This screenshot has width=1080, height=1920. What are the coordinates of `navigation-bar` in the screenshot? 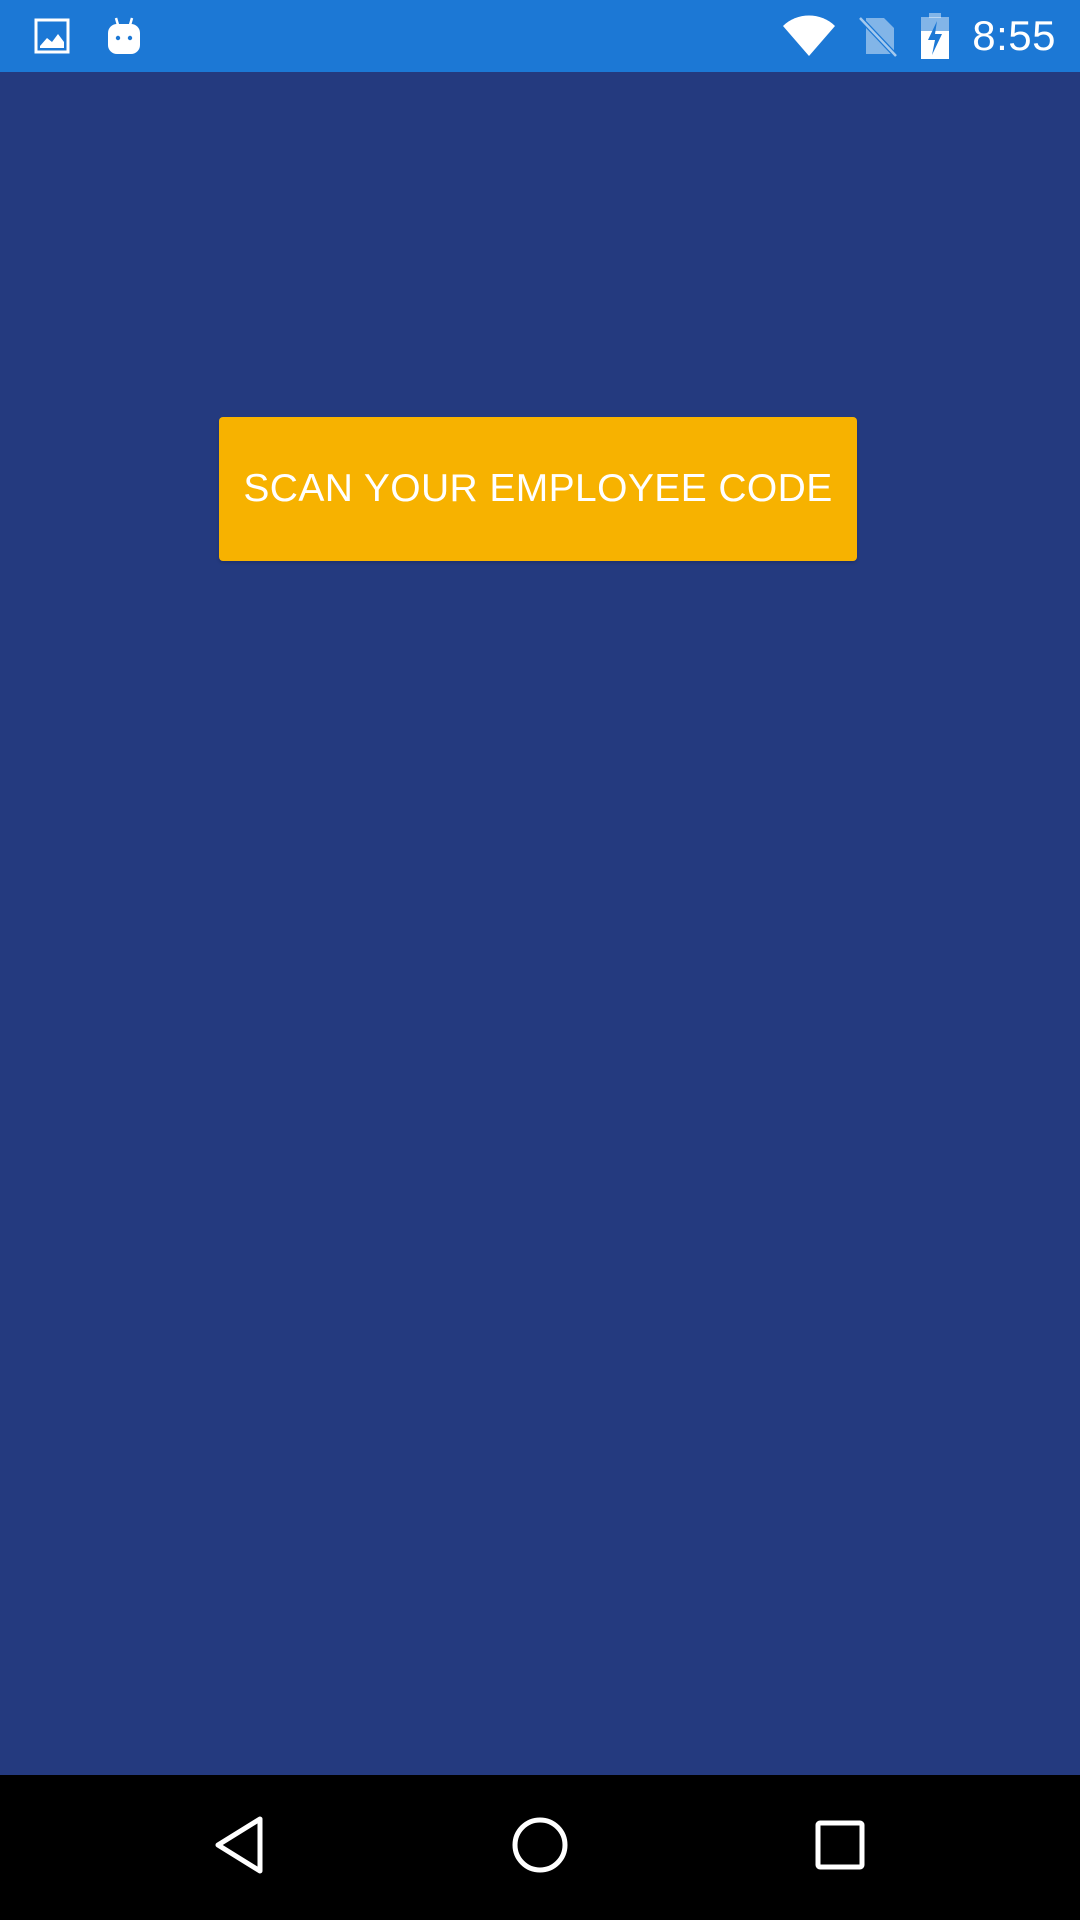 It's located at (540, 1847).